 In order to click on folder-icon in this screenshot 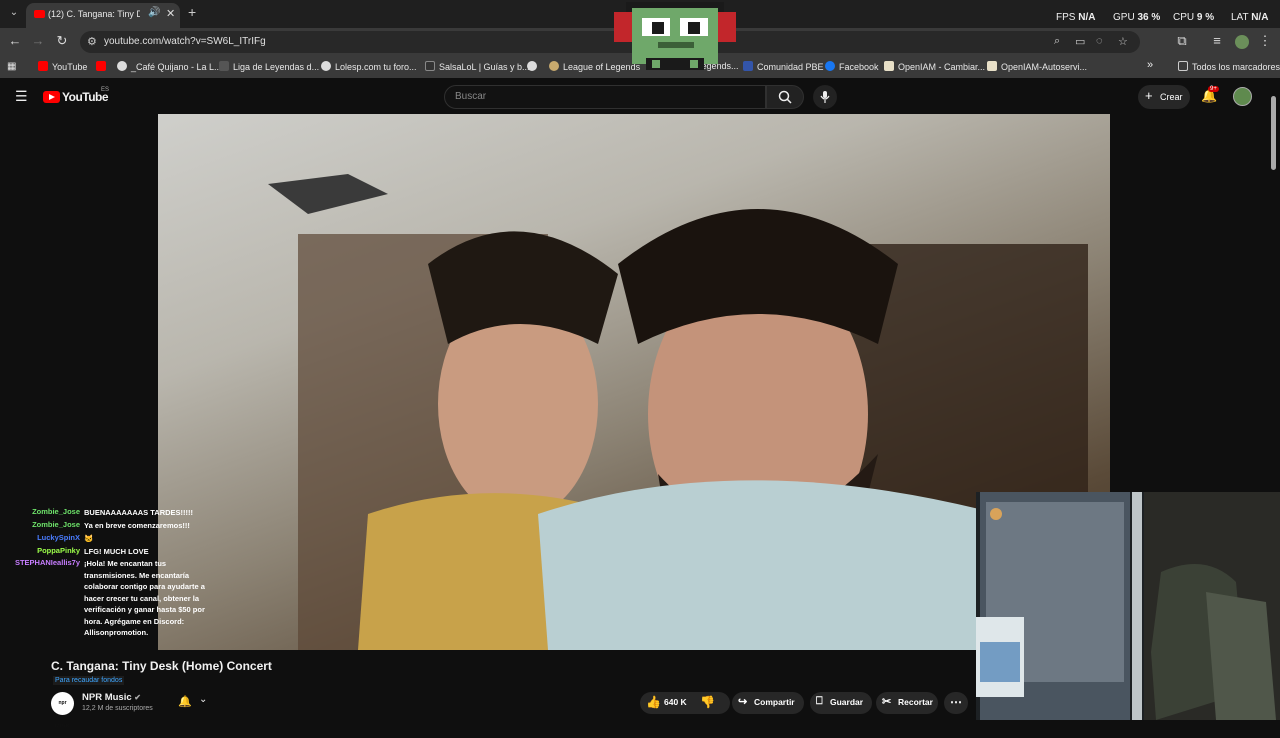, I will do `click(1183, 66)`.